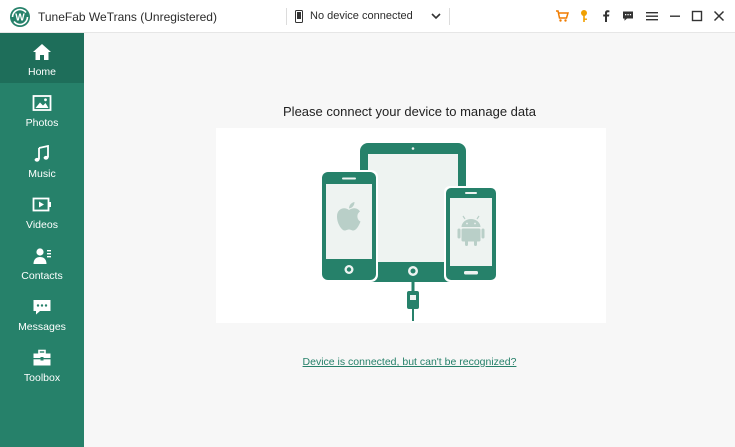 This screenshot has width=735, height=447. Describe the element at coordinates (361, 16) in the screenshot. I see `device-select-value: No device connected` at that location.